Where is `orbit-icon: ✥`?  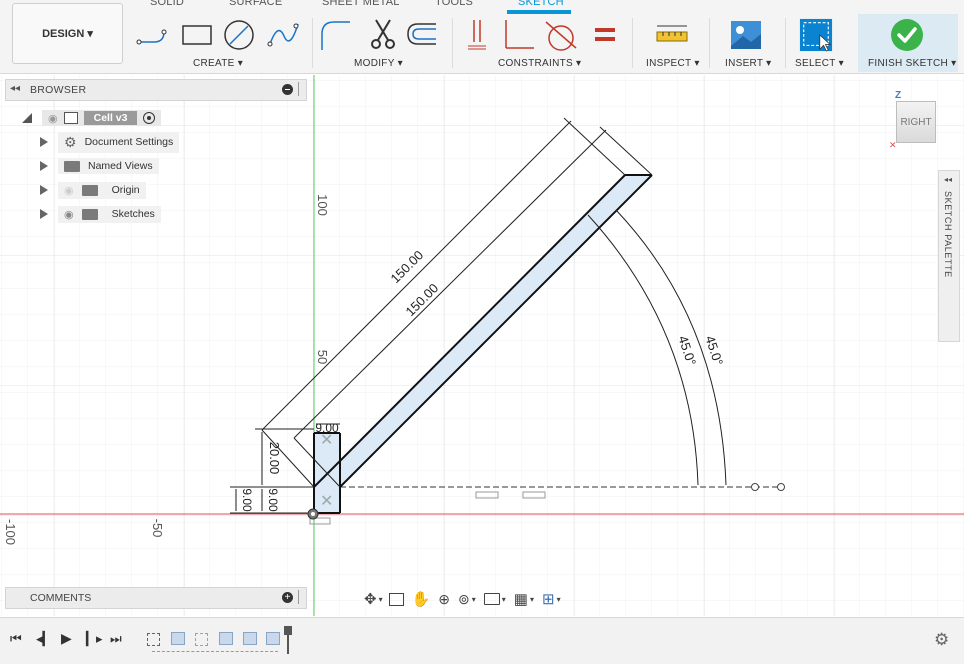 orbit-icon: ✥ is located at coordinates (370, 599).